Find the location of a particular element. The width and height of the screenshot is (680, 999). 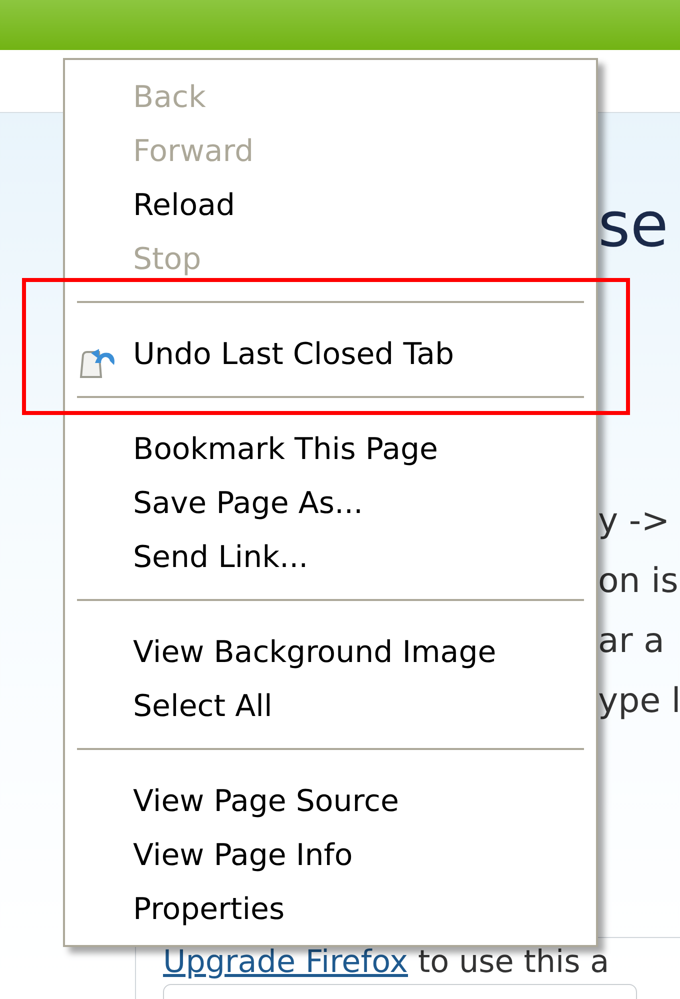

menu-item: Bookmark This Page is located at coordinates (330, 449).